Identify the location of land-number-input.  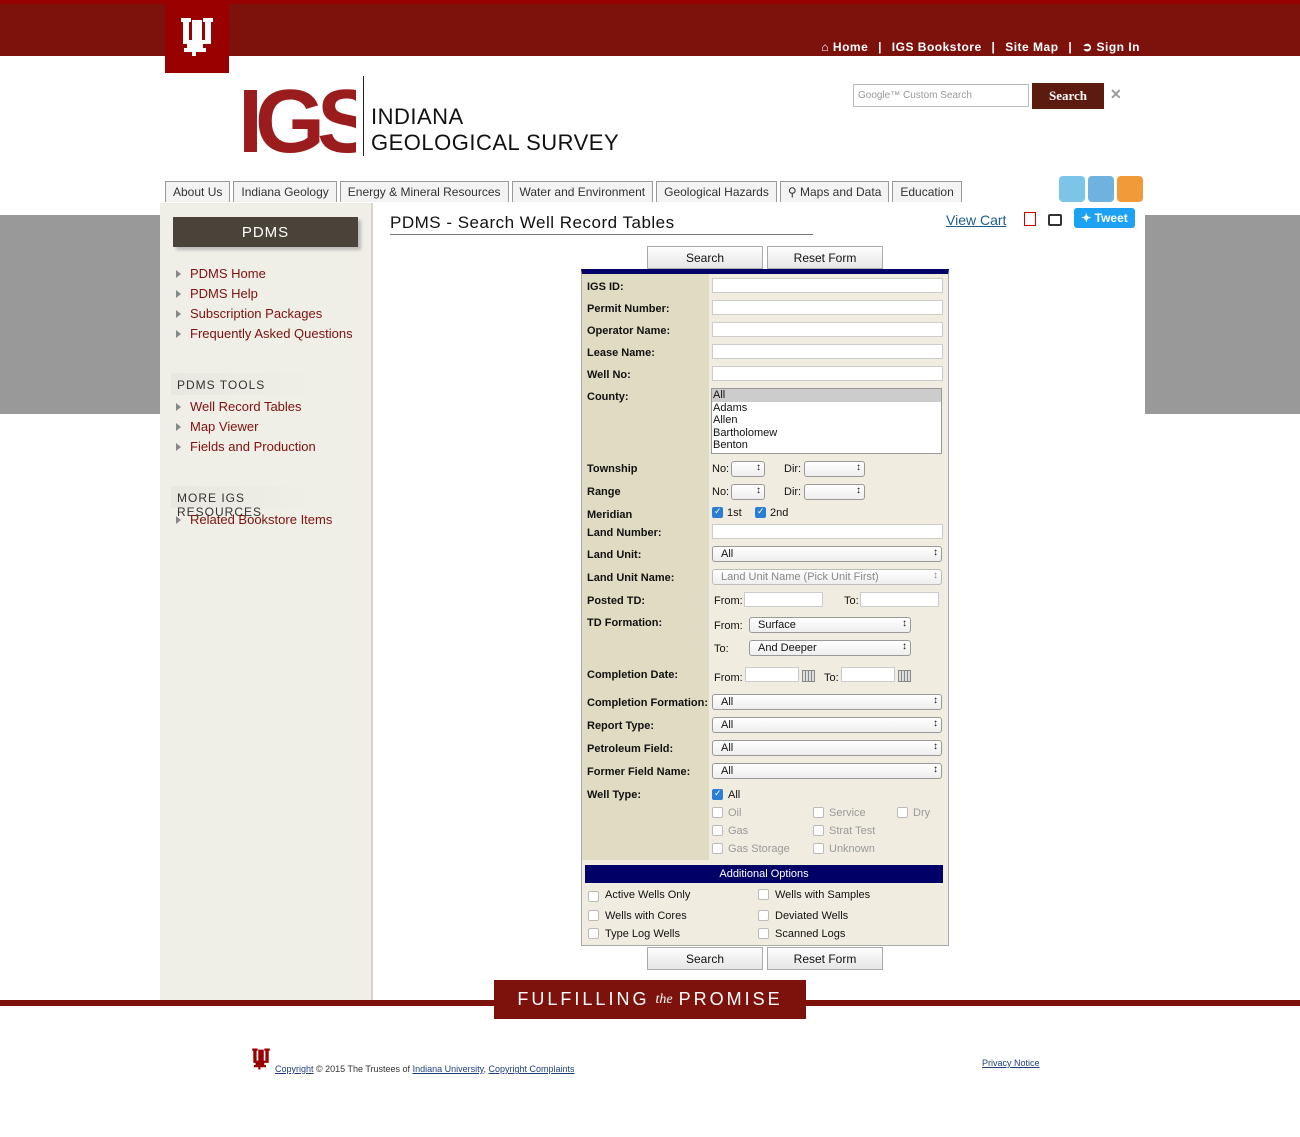
(827, 531).